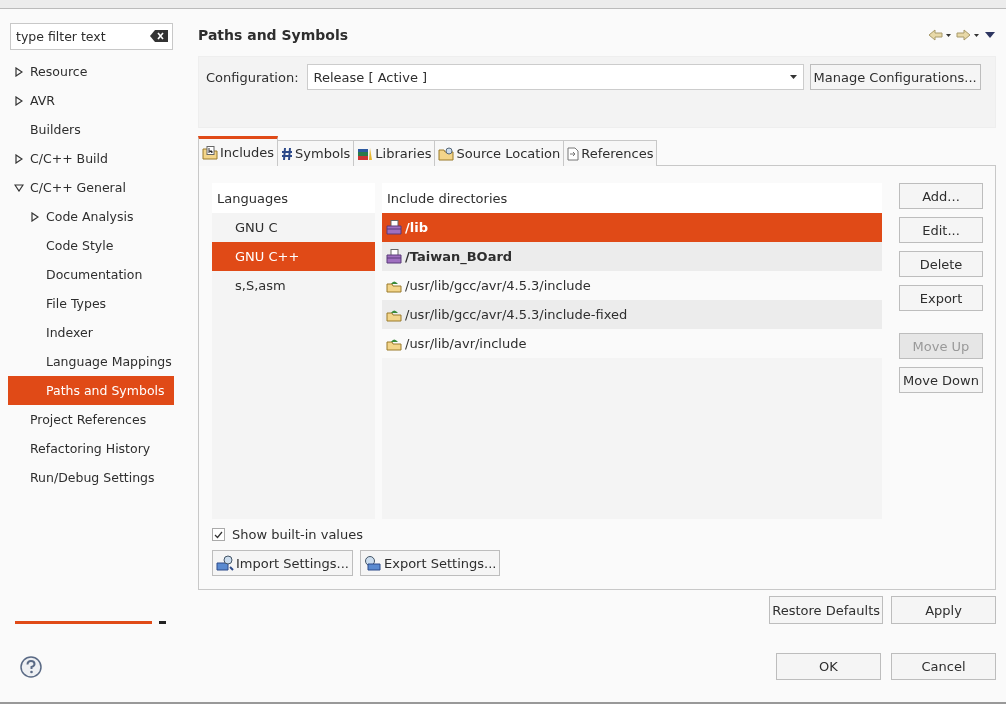 The image size is (1006, 704). I want to click on tree-item: Language Mappings, so click(91, 361).